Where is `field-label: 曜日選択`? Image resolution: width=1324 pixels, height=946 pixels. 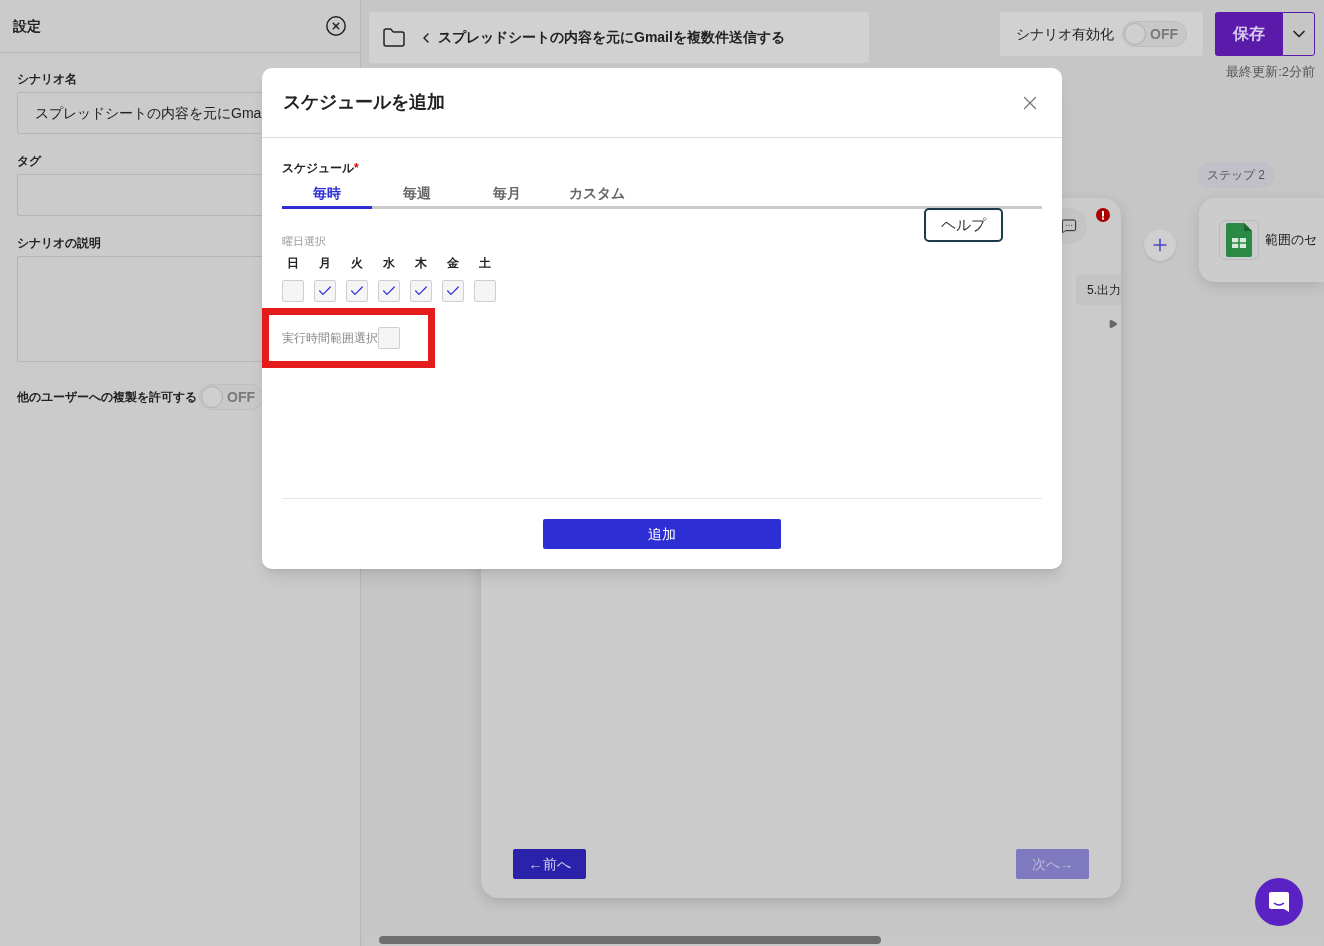 field-label: 曜日選択 is located at coordinates (304, 241).